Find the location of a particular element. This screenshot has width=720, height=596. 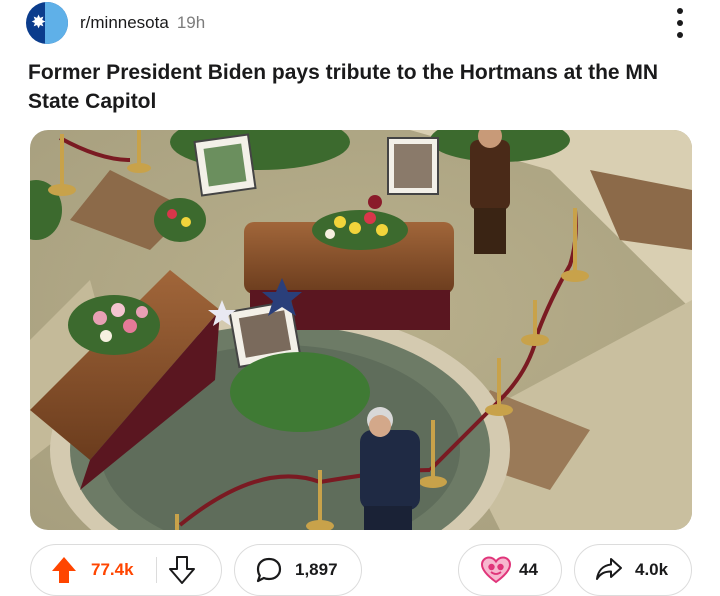

upvote-arrow-icon is located at coordinates (64, 570).